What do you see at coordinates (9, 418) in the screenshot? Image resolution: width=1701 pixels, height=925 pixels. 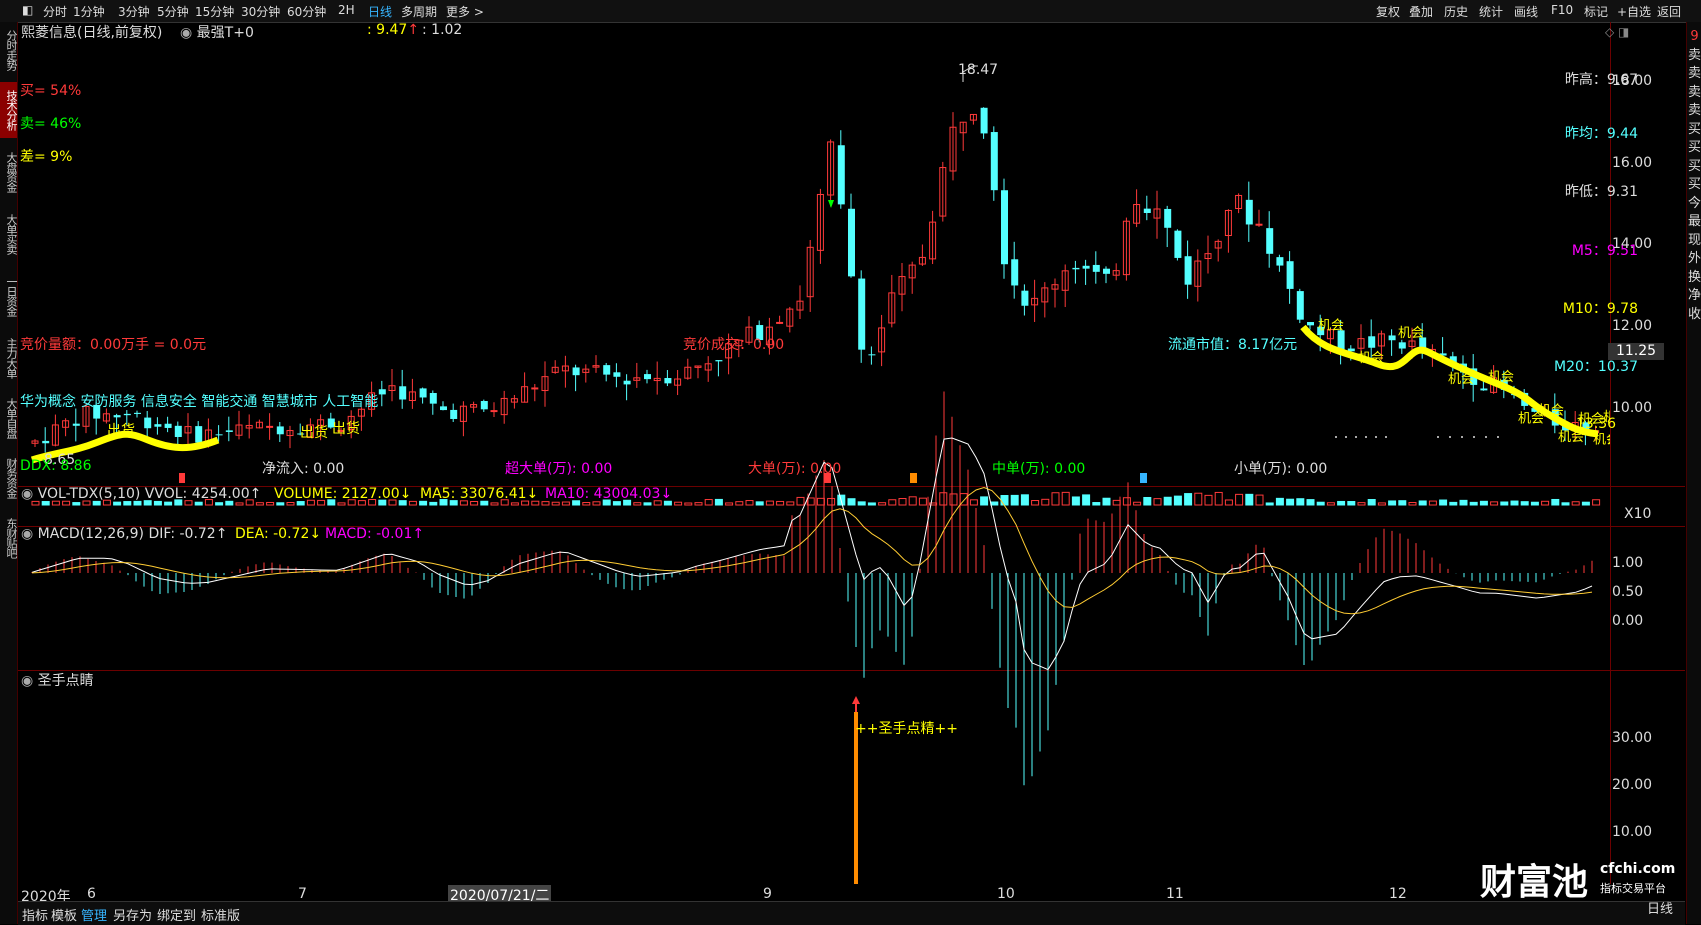 I see `side-tab-zipan: 大单自盘` at bounding box center [9, 418].